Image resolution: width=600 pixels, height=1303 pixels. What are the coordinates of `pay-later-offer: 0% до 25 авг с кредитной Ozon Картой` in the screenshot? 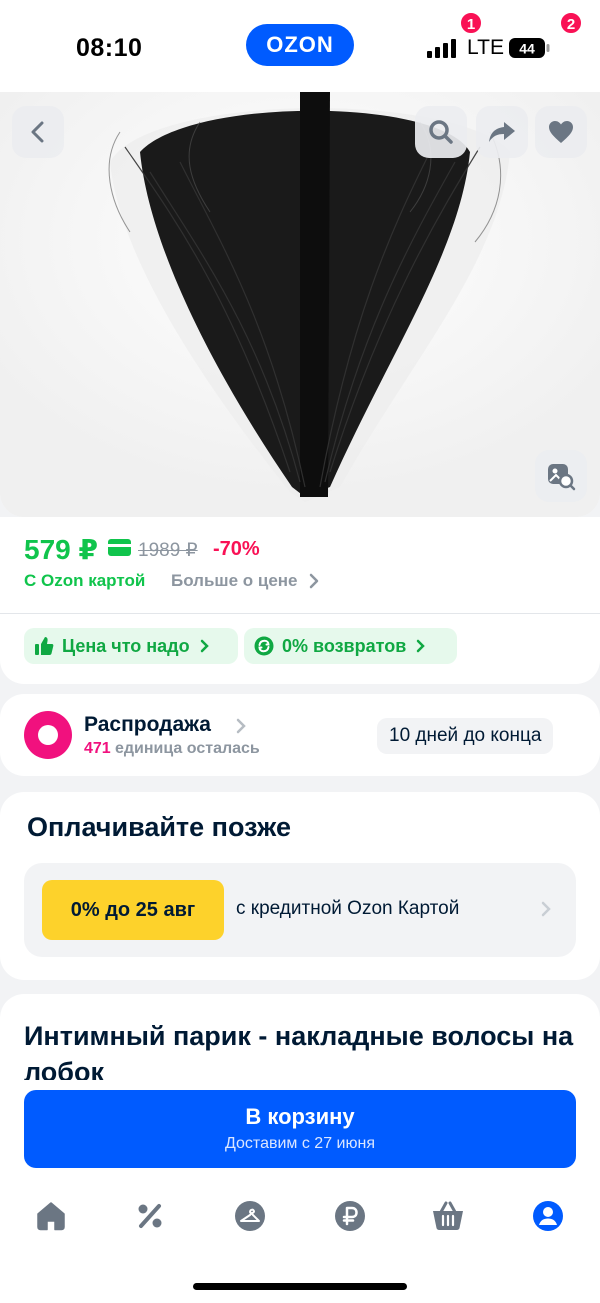 It's located at (300, 910).